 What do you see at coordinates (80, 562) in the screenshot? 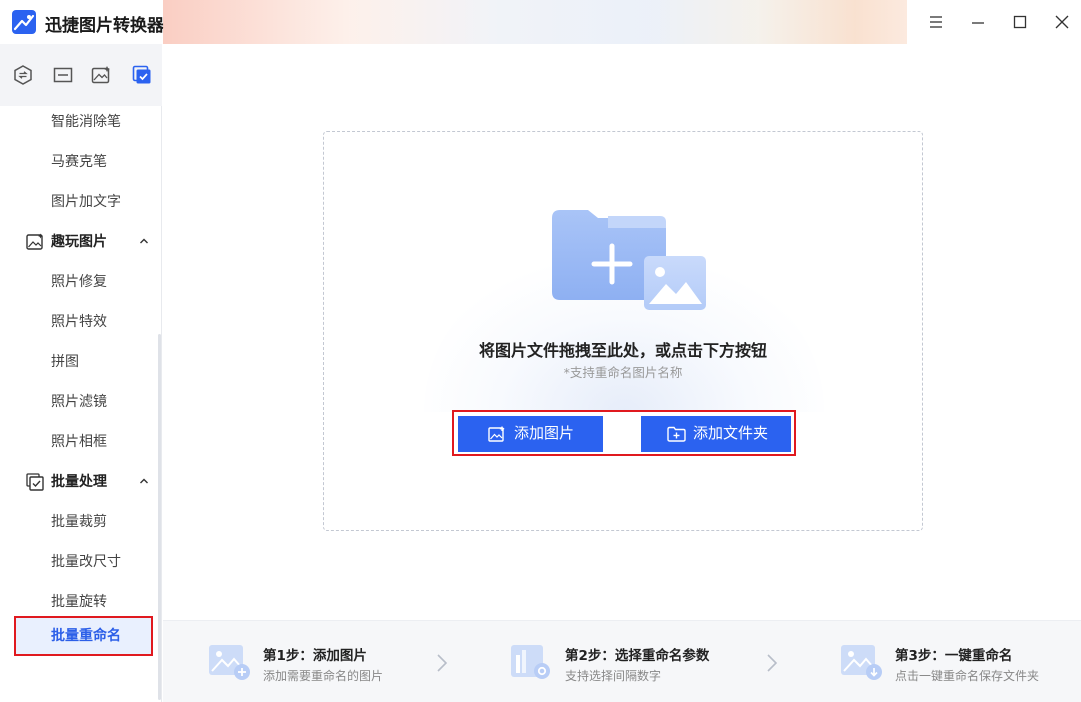
I see `sidebar-item-batch-resize: 批量改尺寸` at bounding box center [80, 562].